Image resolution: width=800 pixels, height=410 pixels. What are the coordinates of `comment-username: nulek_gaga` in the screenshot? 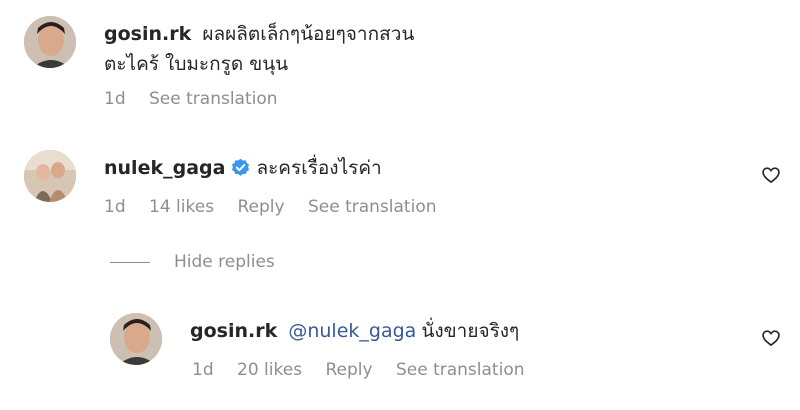 It's located at (164, 168).